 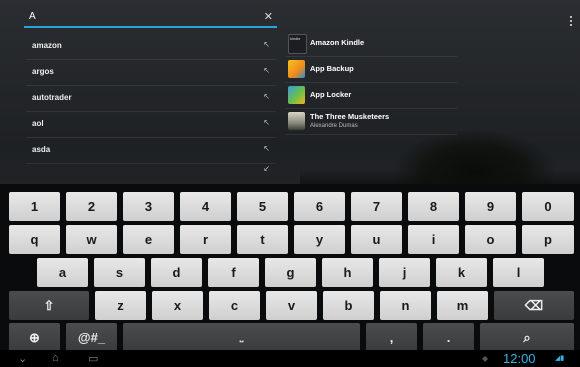 I want to click on search-query: A, so click(x=32, y=16).